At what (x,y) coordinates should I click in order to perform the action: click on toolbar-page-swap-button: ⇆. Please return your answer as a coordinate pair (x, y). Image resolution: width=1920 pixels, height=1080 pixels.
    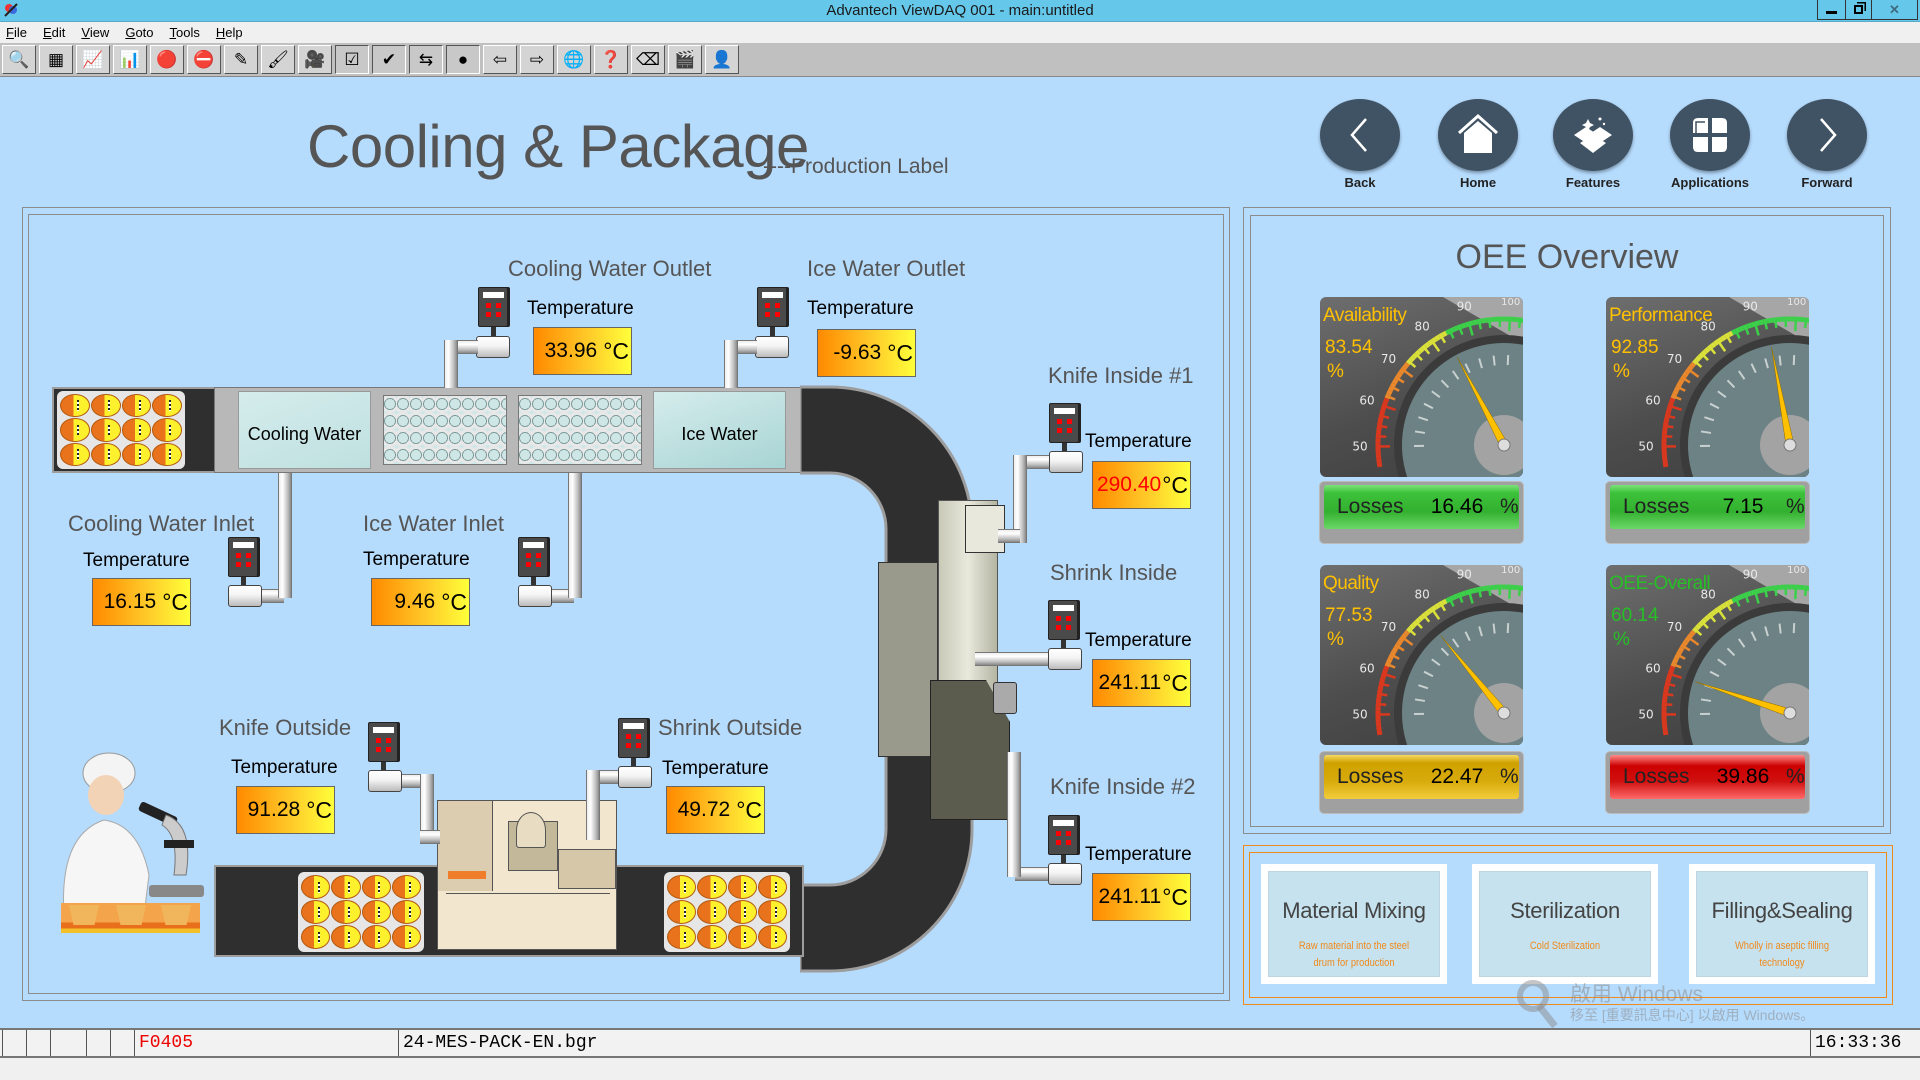
    Looking at the image, I should click on (426, 59).